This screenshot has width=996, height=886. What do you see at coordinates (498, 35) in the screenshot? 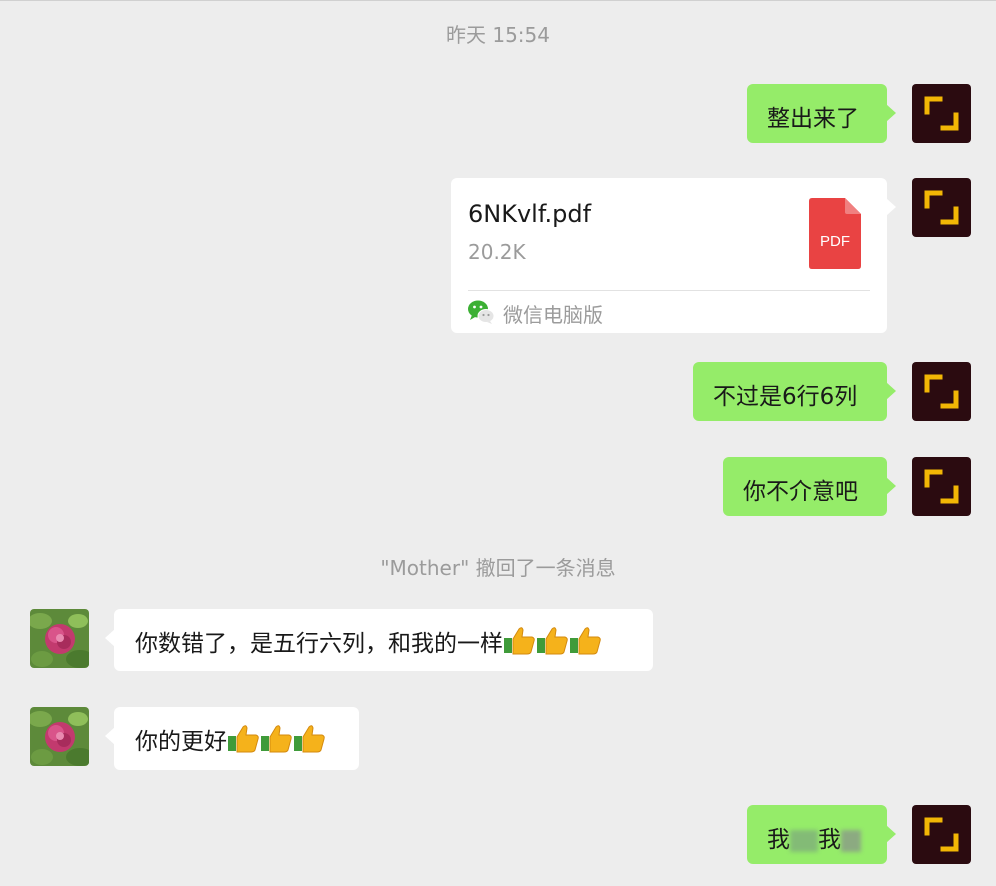
I see `message-timestamp: 昨天 15:54` at bounding box center [498, 35].